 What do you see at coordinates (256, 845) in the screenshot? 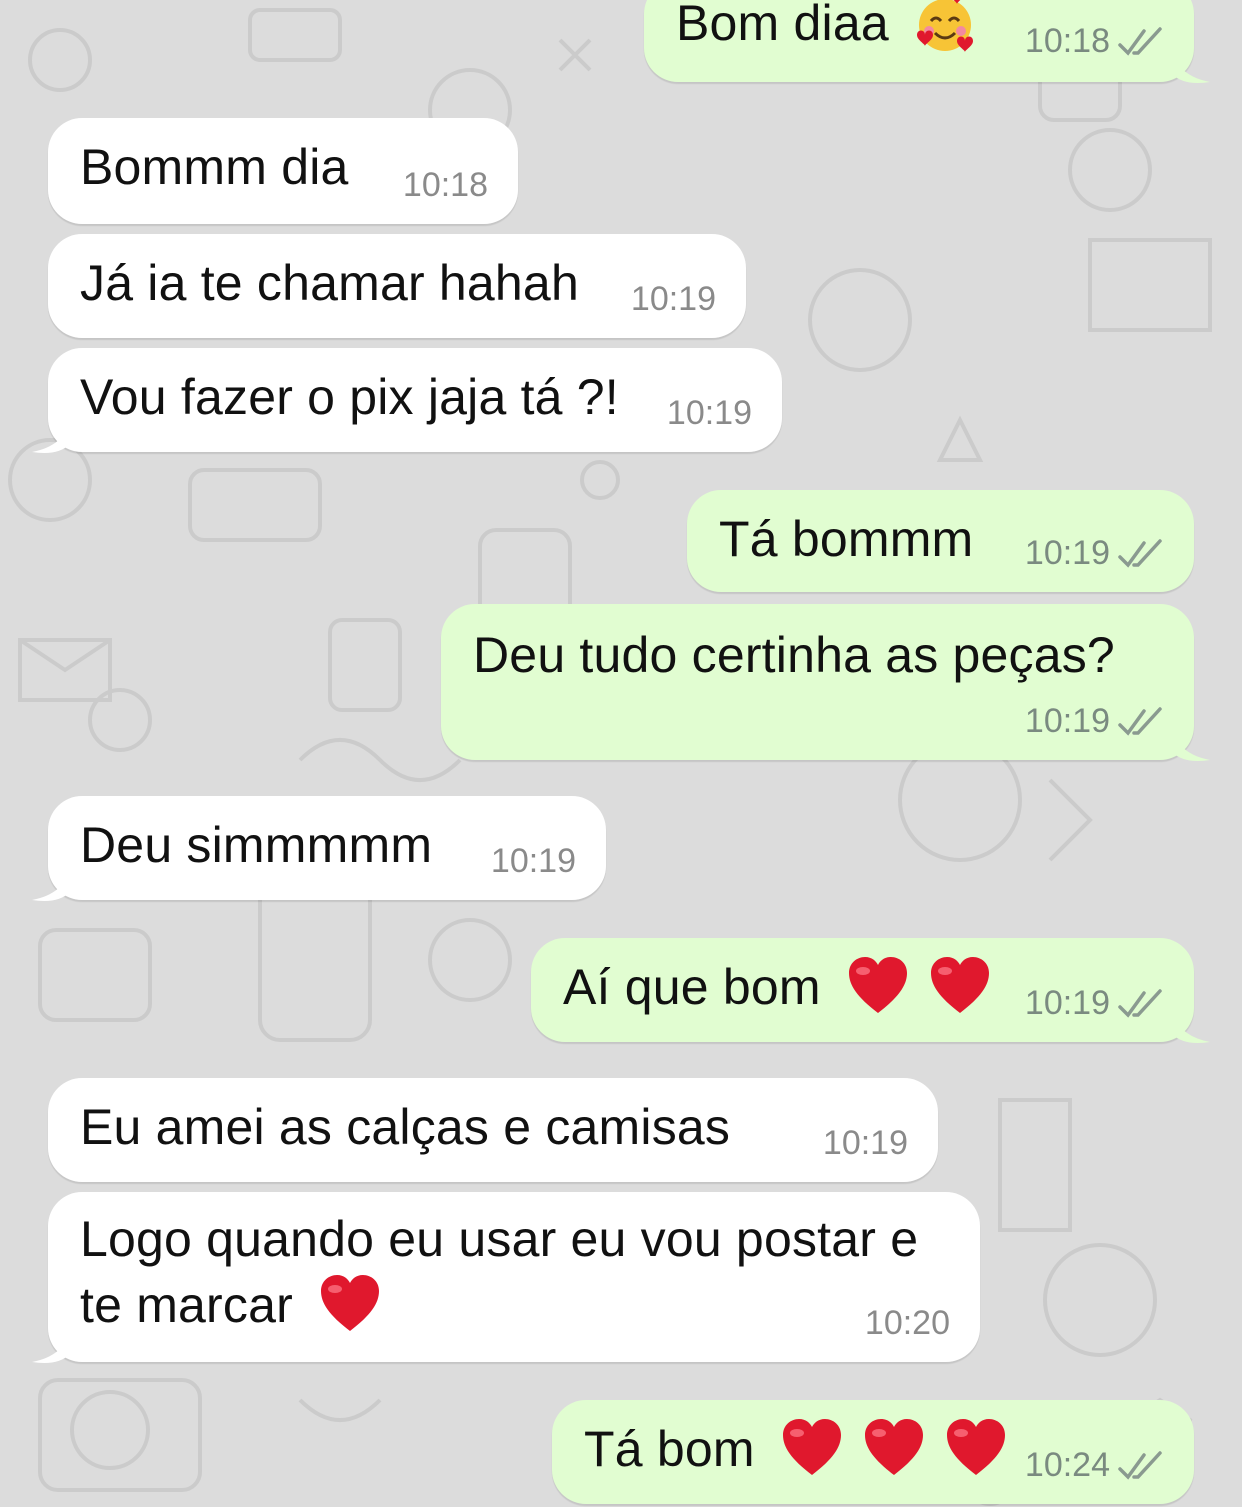
I see `message-text: Deu simmmmm` at bounding box center [256, 845].